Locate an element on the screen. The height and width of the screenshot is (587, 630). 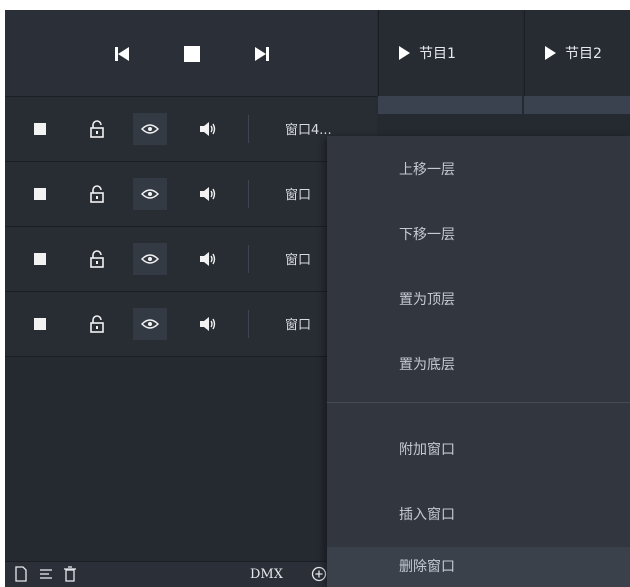
menu-item-send-to-bottom: 置为底层 is located at coordinates (478, 365).